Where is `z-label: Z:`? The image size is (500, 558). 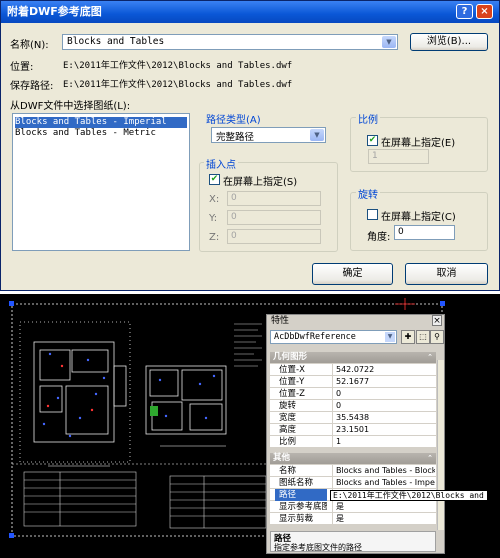
z-label: Z: is located at coordinates (214, 237).